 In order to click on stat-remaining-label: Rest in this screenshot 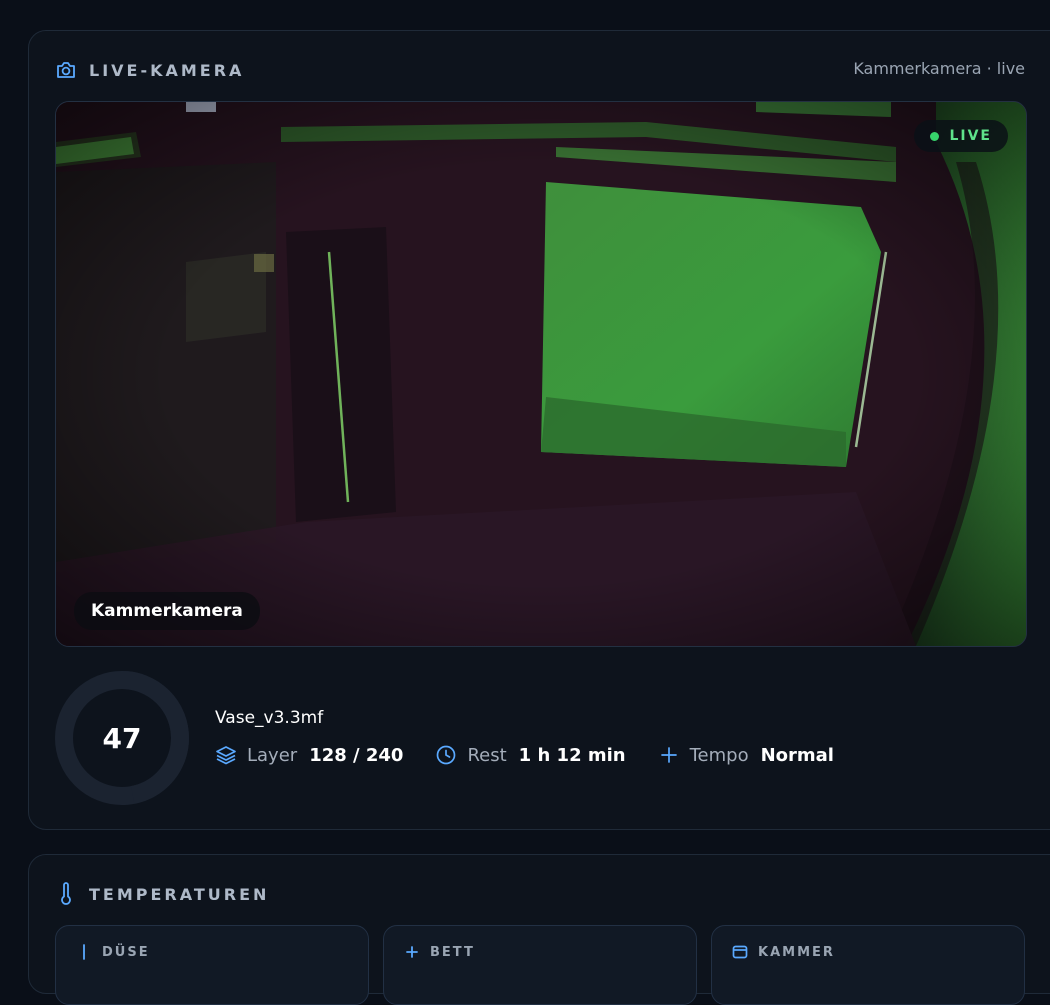, I will do `click(487, 755)`.